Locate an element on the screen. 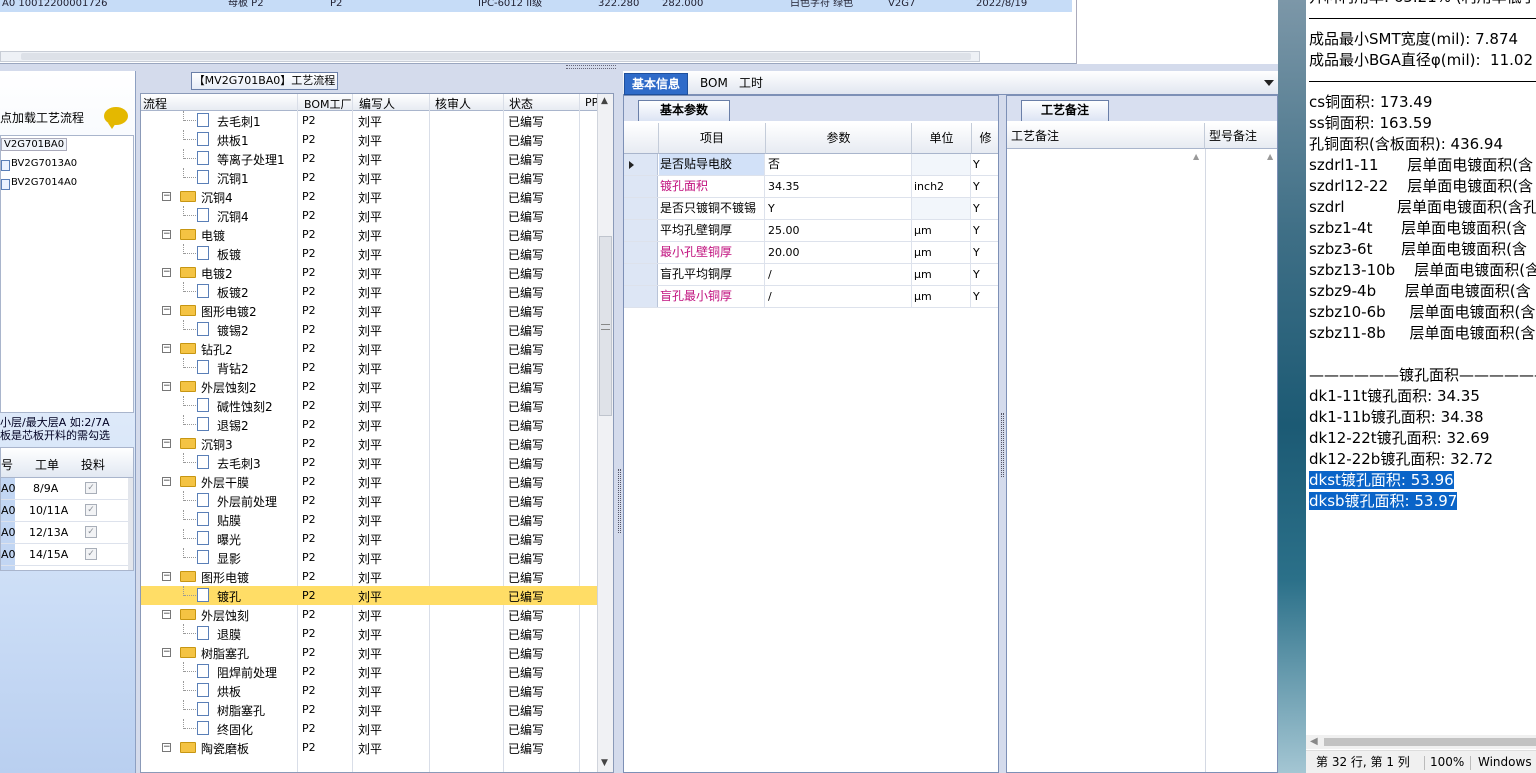 This screenshot has height=773, width=1536. tree-node-item: BV2G7014A0 is located at coordinates (39, 183).